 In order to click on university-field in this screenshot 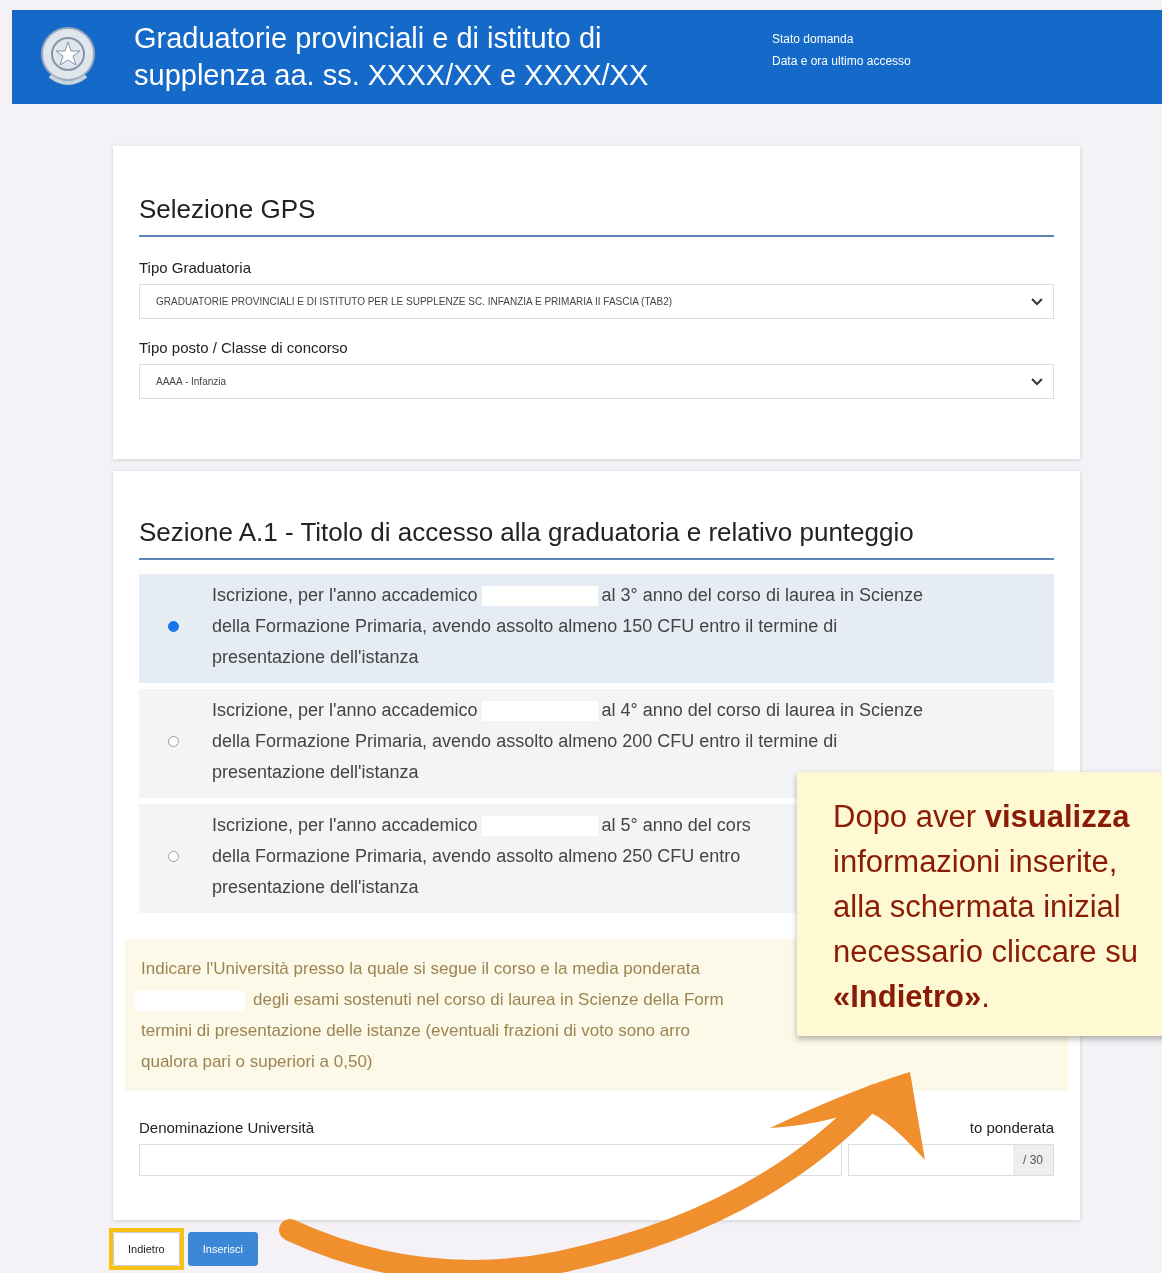, I will do `click(490, 1160)`.